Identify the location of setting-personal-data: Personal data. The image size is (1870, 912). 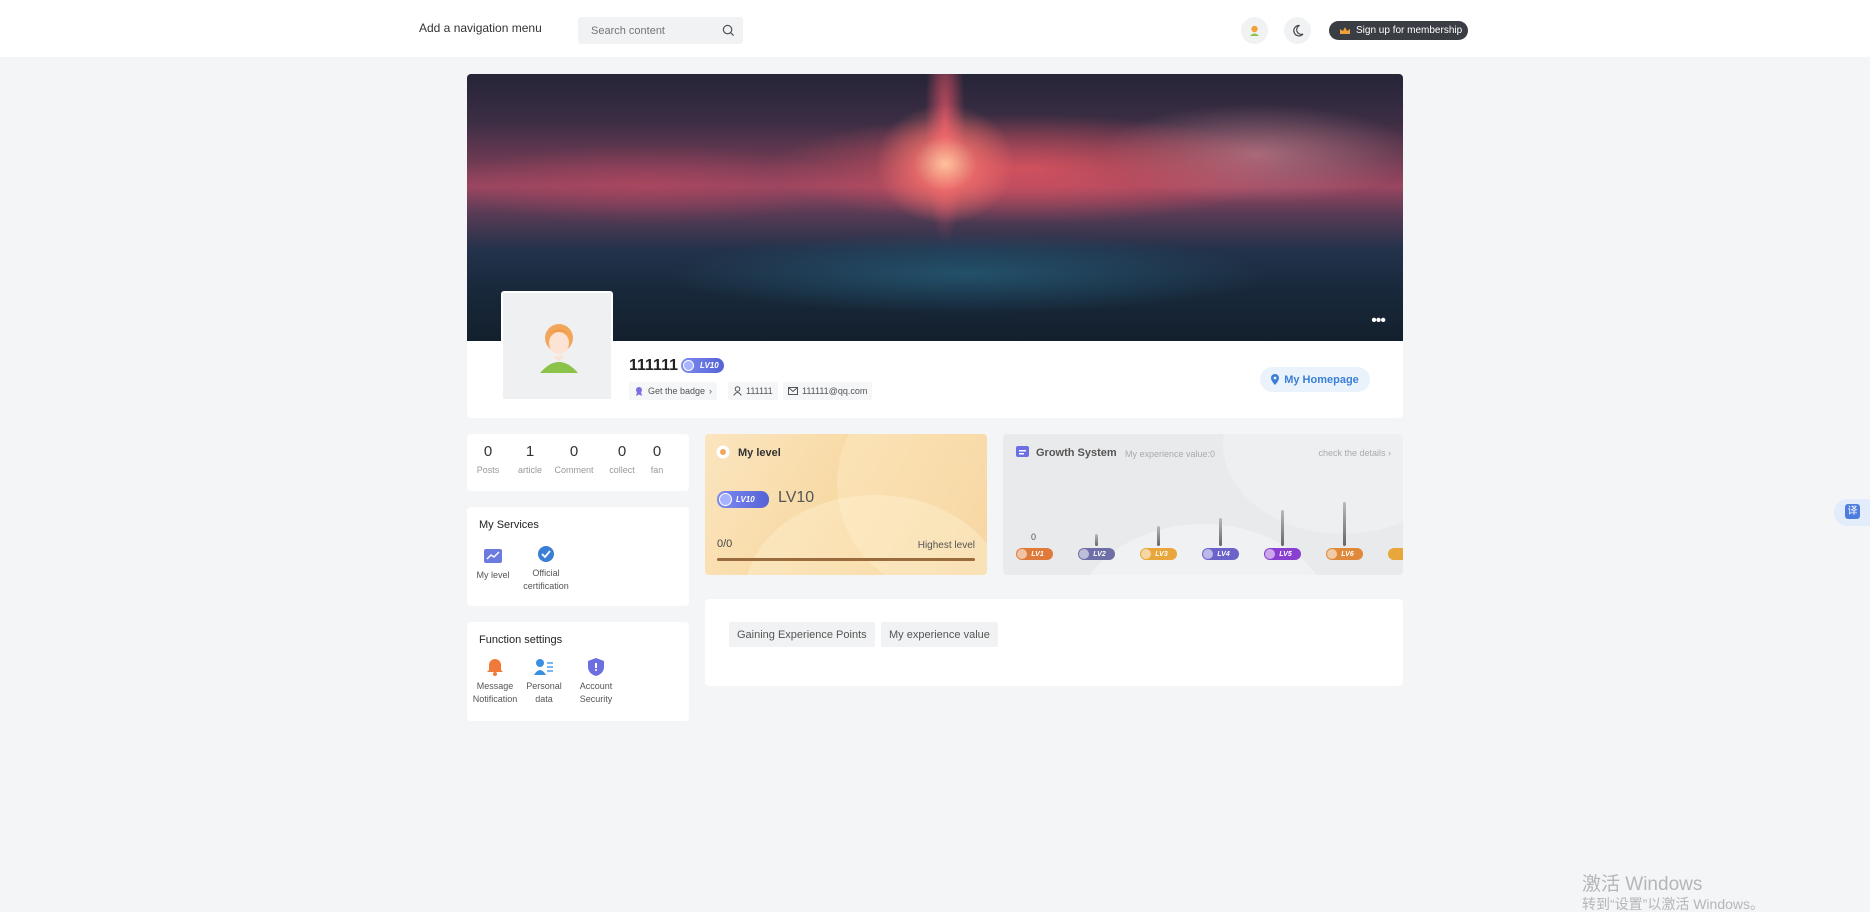
(544, 682).